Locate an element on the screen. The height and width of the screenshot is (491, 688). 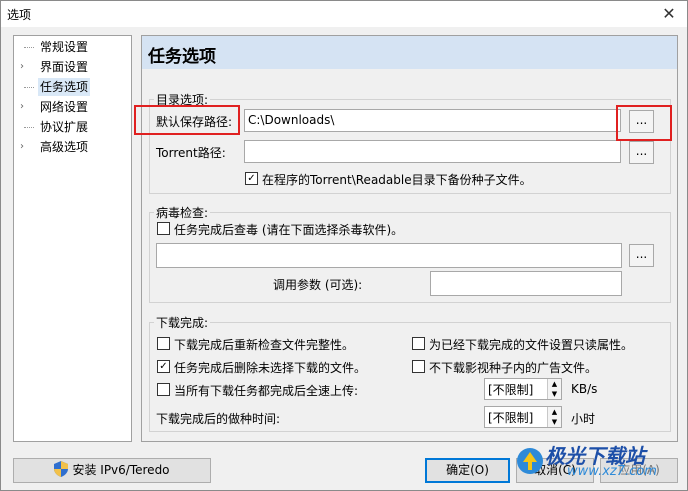
recheck-label: 下载完成后重新检查文件完整性。 is located at coordinates (264, 345).